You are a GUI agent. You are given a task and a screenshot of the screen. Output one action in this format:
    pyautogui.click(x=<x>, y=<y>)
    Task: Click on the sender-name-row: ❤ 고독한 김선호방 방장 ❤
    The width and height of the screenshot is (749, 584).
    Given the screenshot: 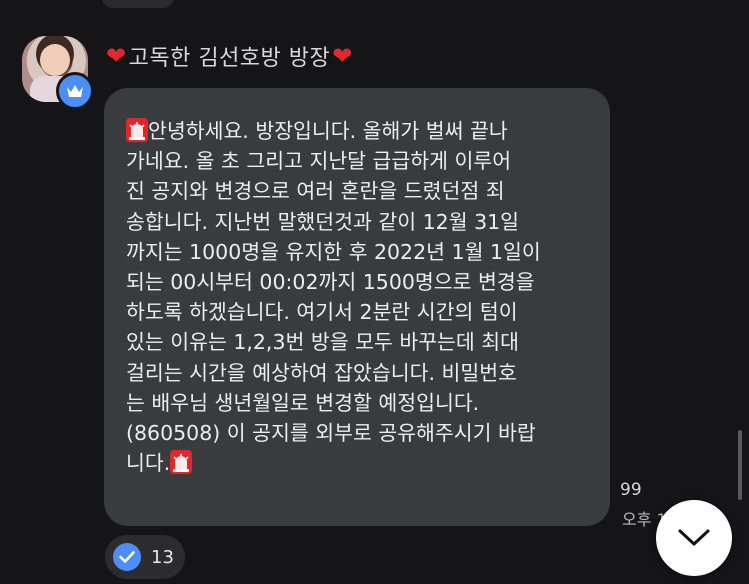 What is the action you would take?
    pyautogui.click(x=229, y=56)
    